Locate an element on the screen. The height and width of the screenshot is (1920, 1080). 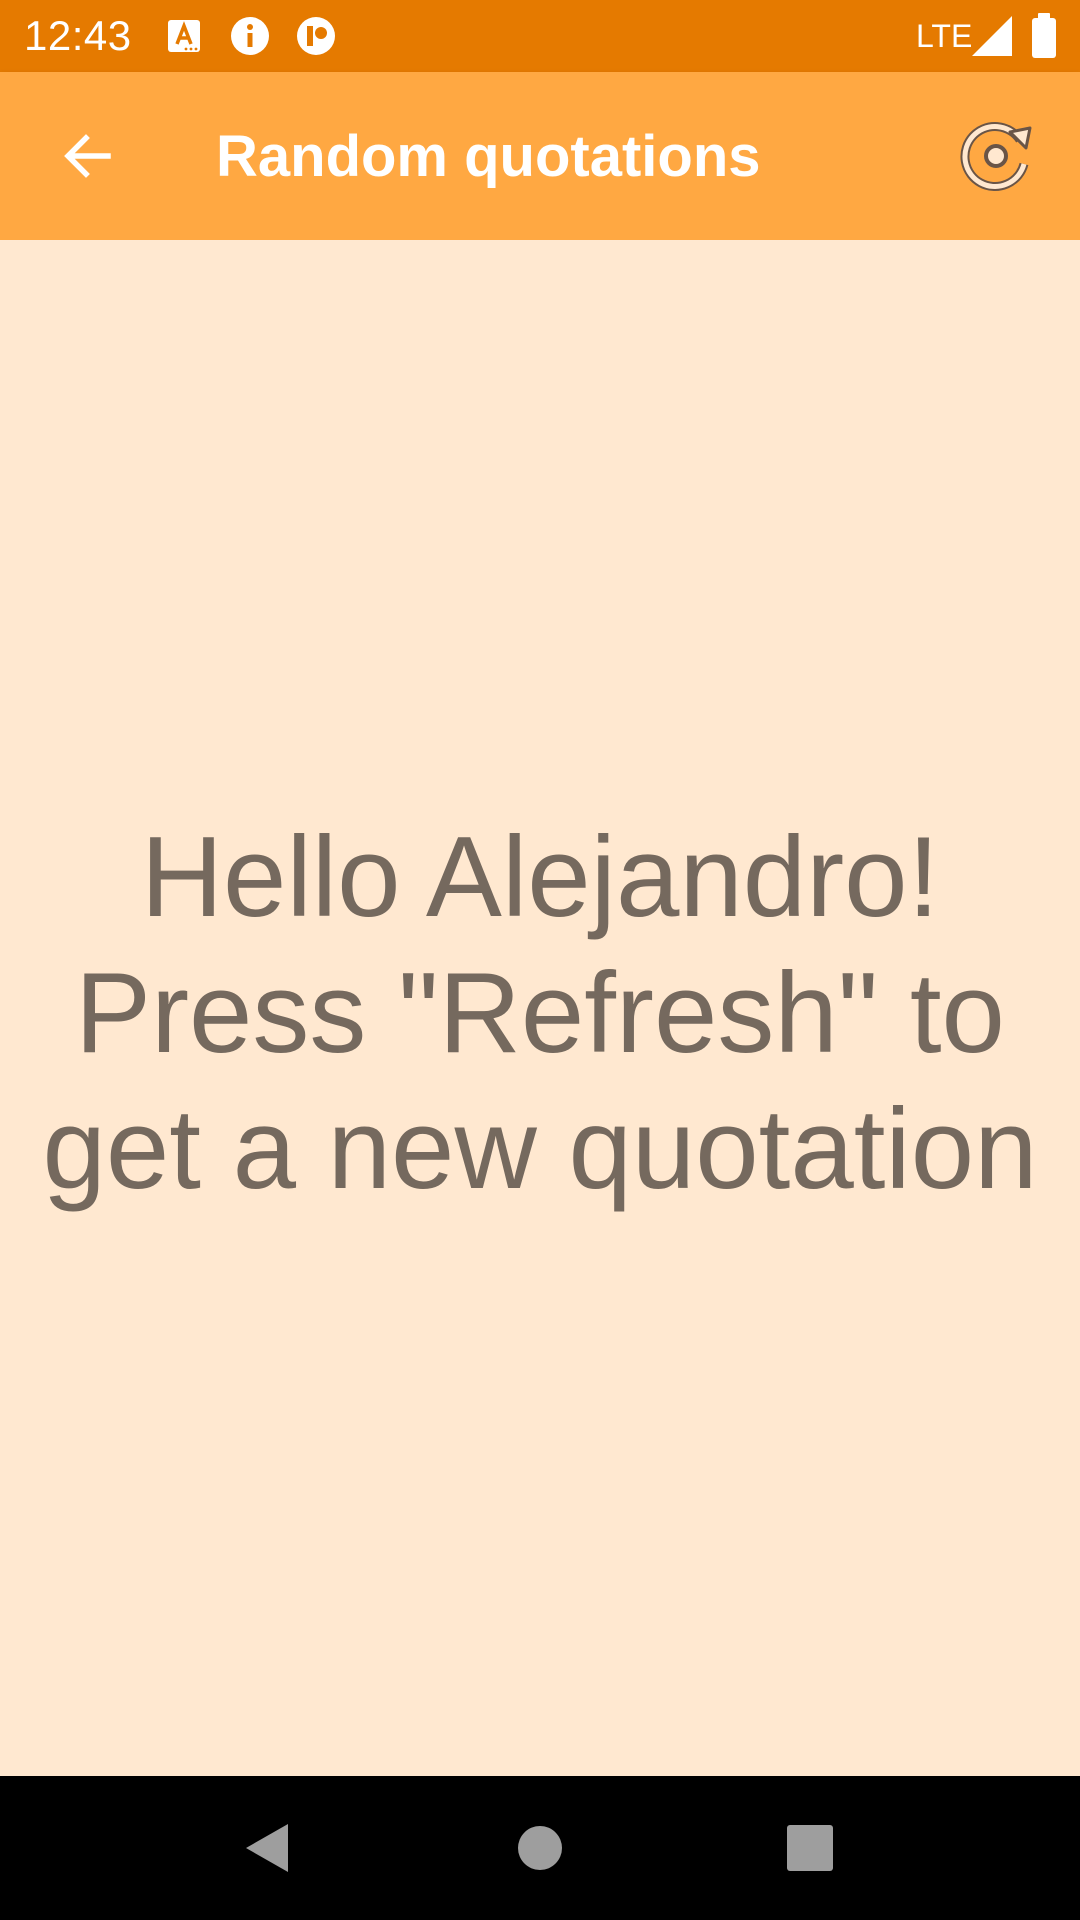
home-circle-icon is located at coordinates (540, 1848).